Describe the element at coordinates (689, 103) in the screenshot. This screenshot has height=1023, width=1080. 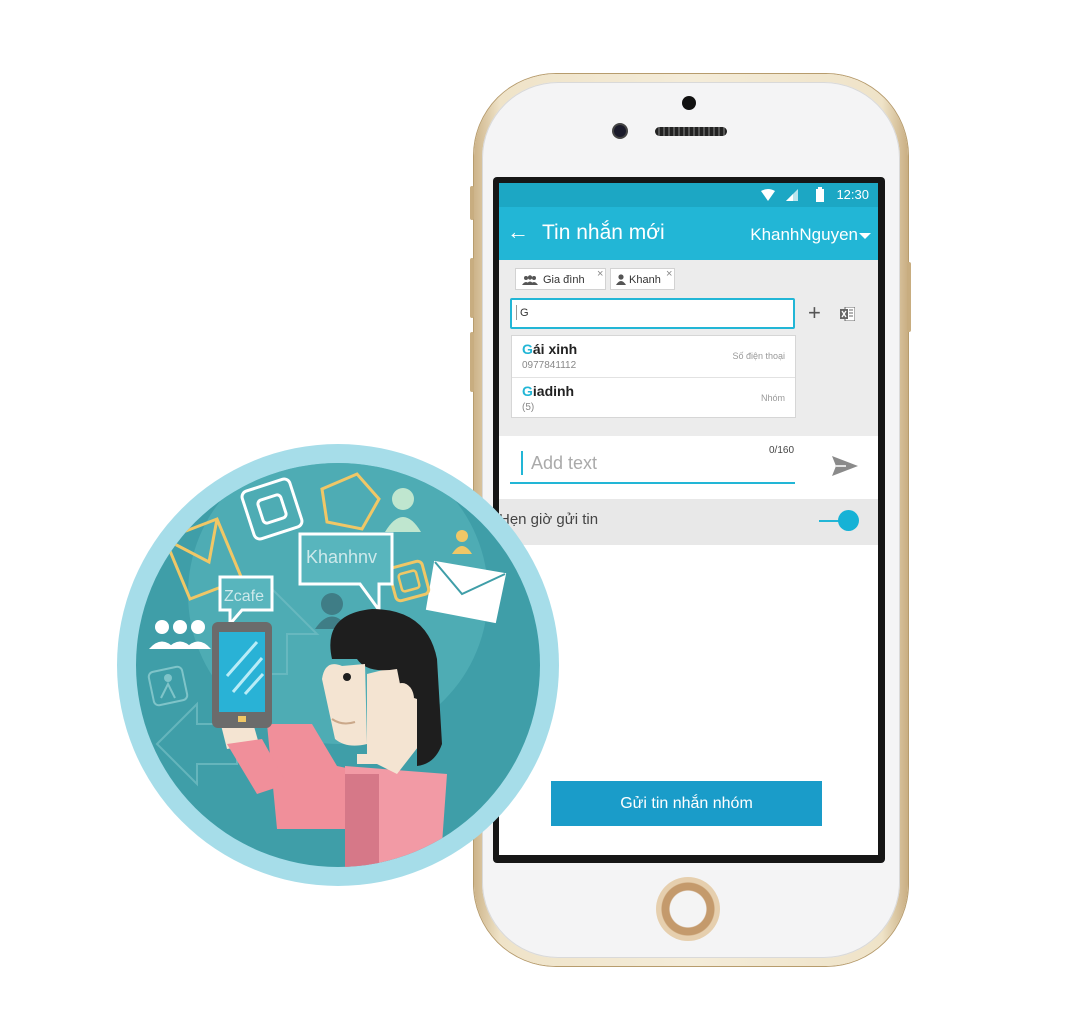
I see `proximity-sensor` at that location.